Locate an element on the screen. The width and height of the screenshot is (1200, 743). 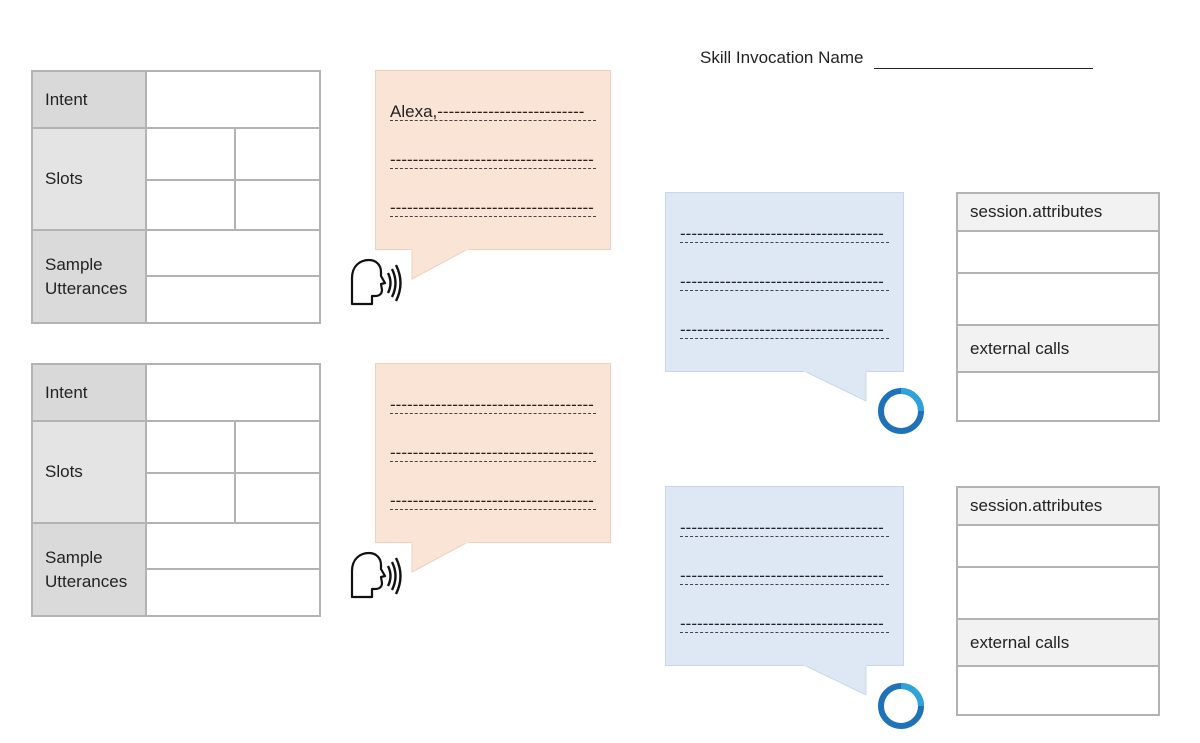
utterance-line: Alexa,-------------------------- is located at coordinates (493, 112).